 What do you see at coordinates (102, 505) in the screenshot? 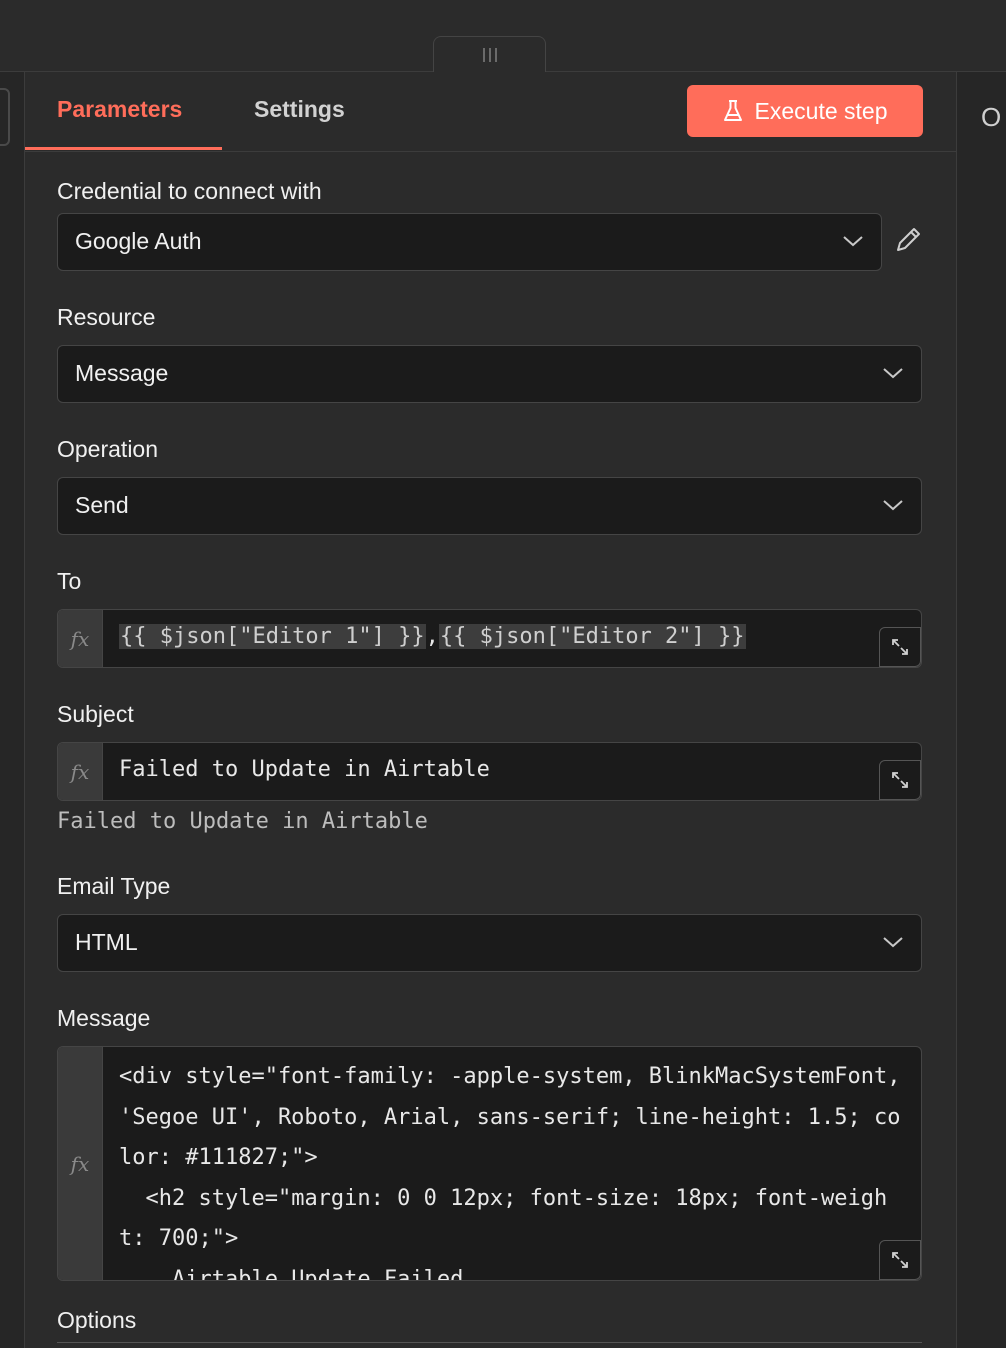
I see `operation-value: Send` at bounding box center [102, 505].